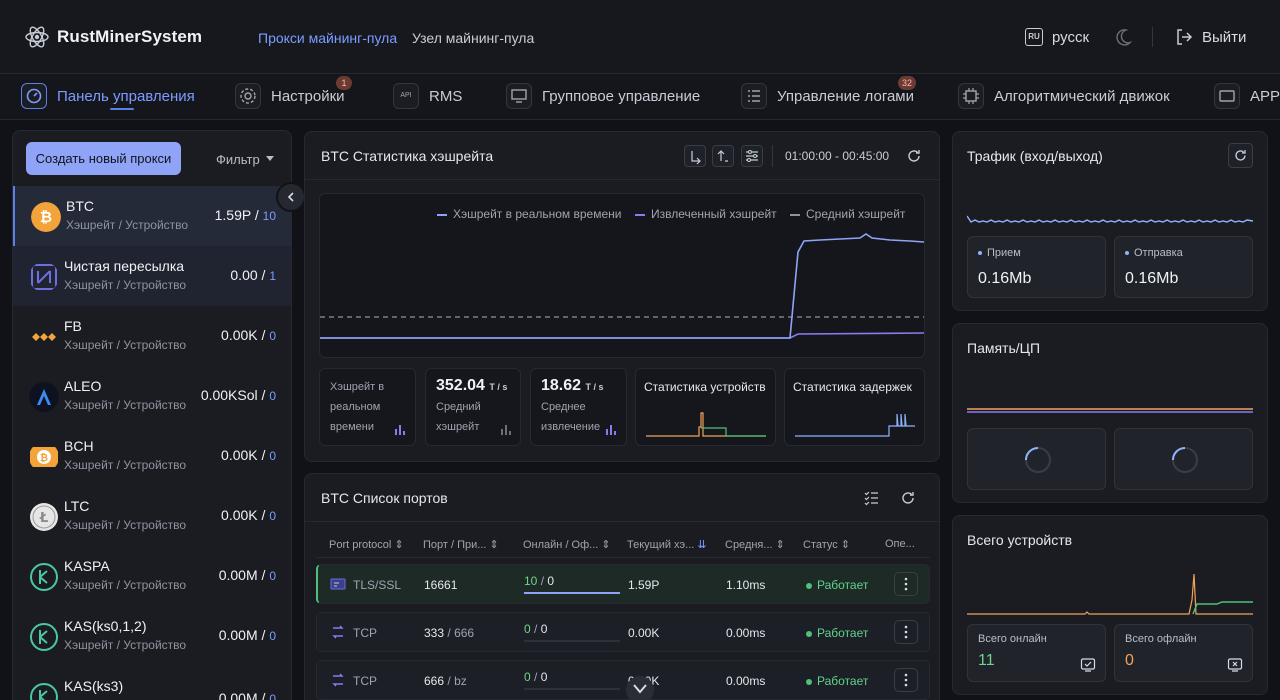  Describe the element at coordinates (702, 545) in the screenshot. I see `sort-desc-icon: ⇊` at that location.